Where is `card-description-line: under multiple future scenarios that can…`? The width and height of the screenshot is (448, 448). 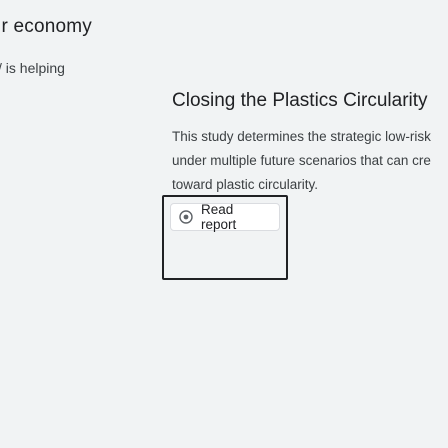 card-description-line: under multiple future scenarios that can… is located at coordinates (301, 160).